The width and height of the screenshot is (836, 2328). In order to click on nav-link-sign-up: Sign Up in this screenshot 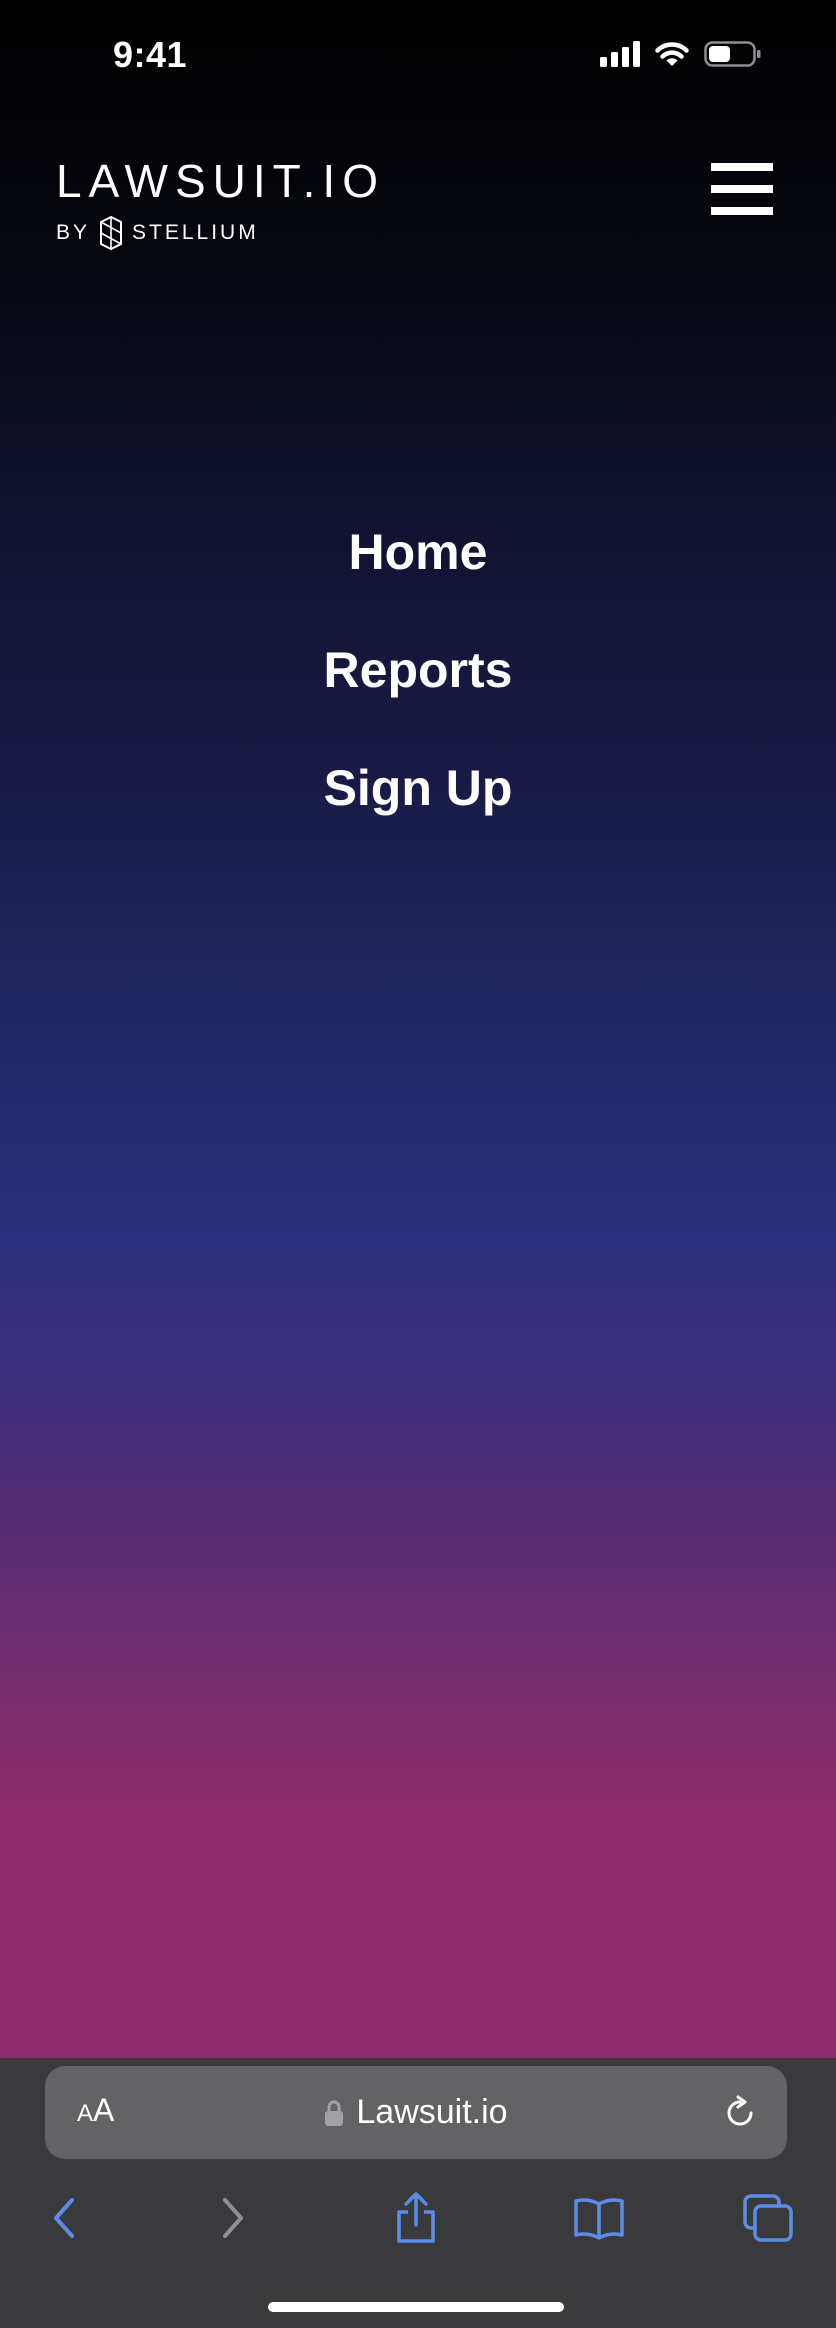, I will do `click(418, 795)`.